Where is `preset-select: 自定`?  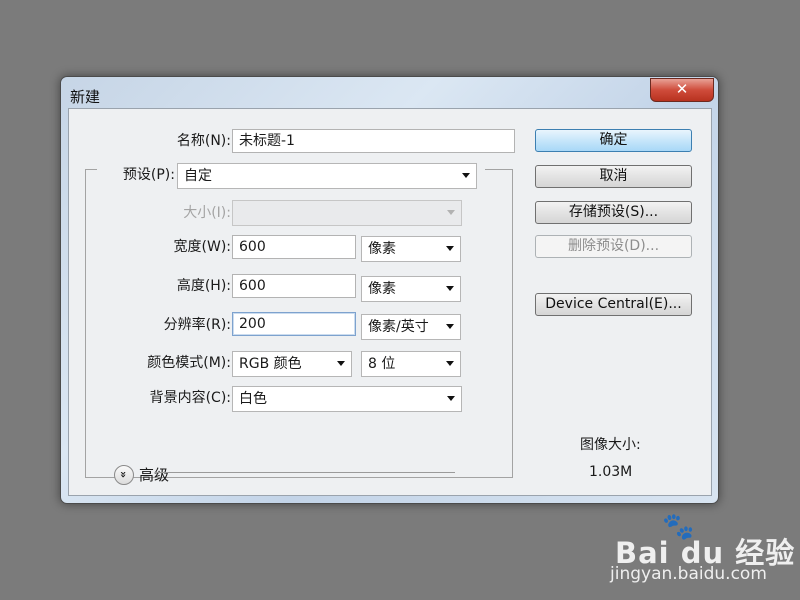 preset-select: 自定 is located at coordinates (327, 176).